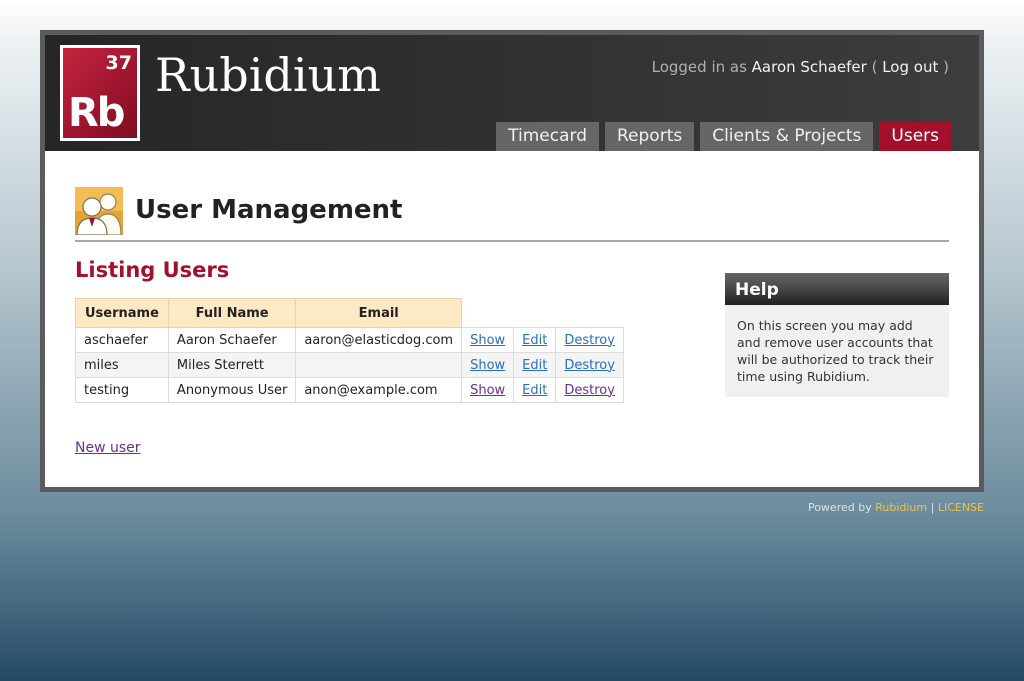  Describe the element at coordinates (269, 210) in the screenshot. I see `page-title: User Management` at that location.